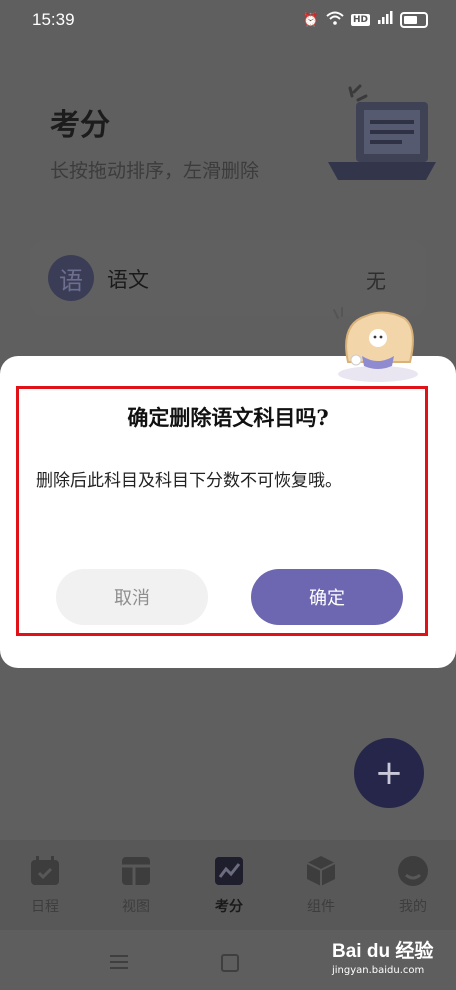  Describe the element at coordinates (230, 963) in the screenshot. I see `home-icon` at that location.